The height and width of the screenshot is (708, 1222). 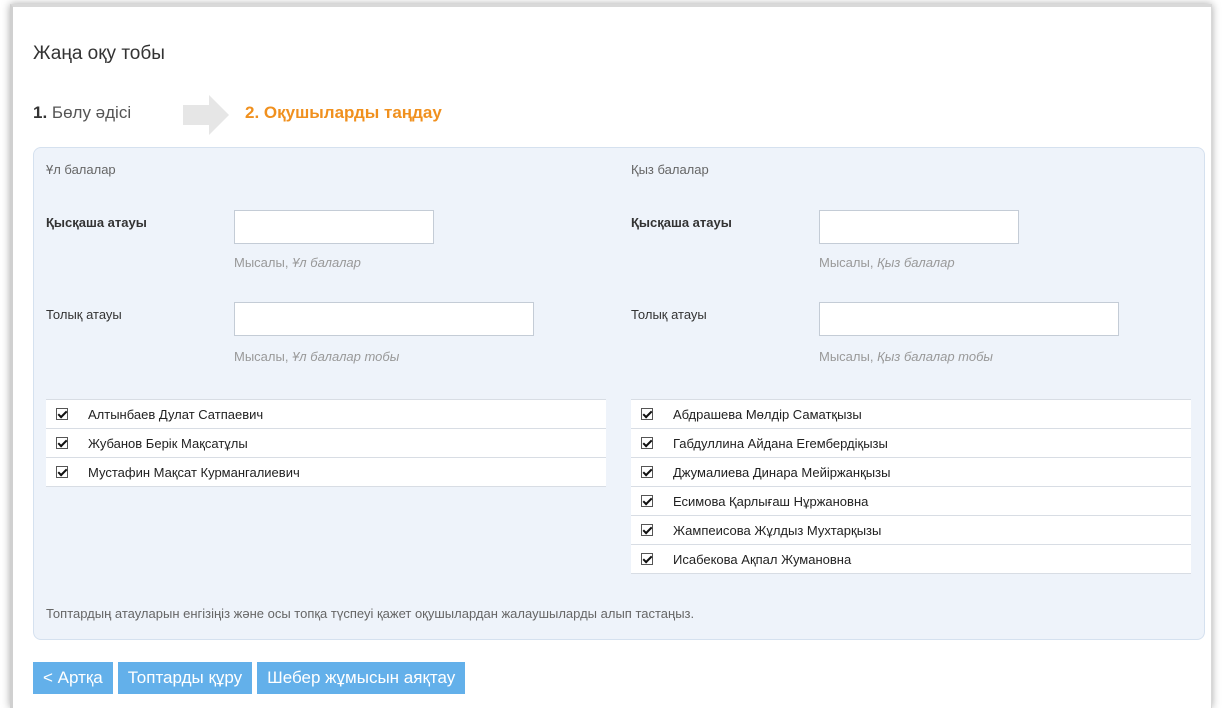 What do you see at coordinates (176, 414) in the screenshot?
I see `student-name: Алтынбаев Дулат Сатпаевич` at bounding box center [176, 414].